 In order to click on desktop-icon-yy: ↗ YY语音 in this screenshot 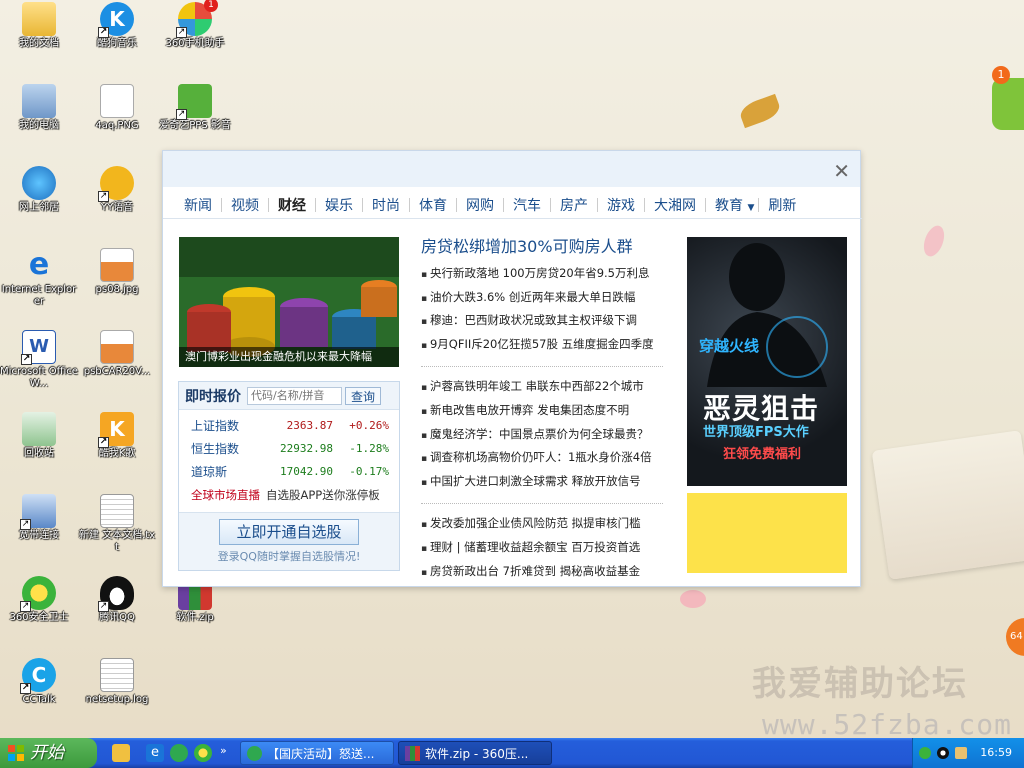, I will do `click(117, 190)`.